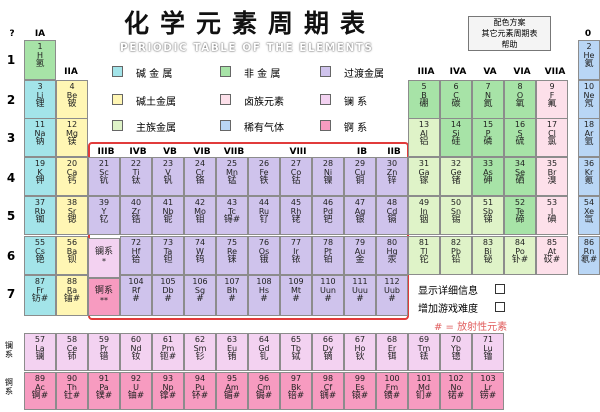  What do you see at coordinates (328, 391) in the screenshot?
I see `element-cell-cf: 98 Cf 锎#` at bounding box center [328, 391].